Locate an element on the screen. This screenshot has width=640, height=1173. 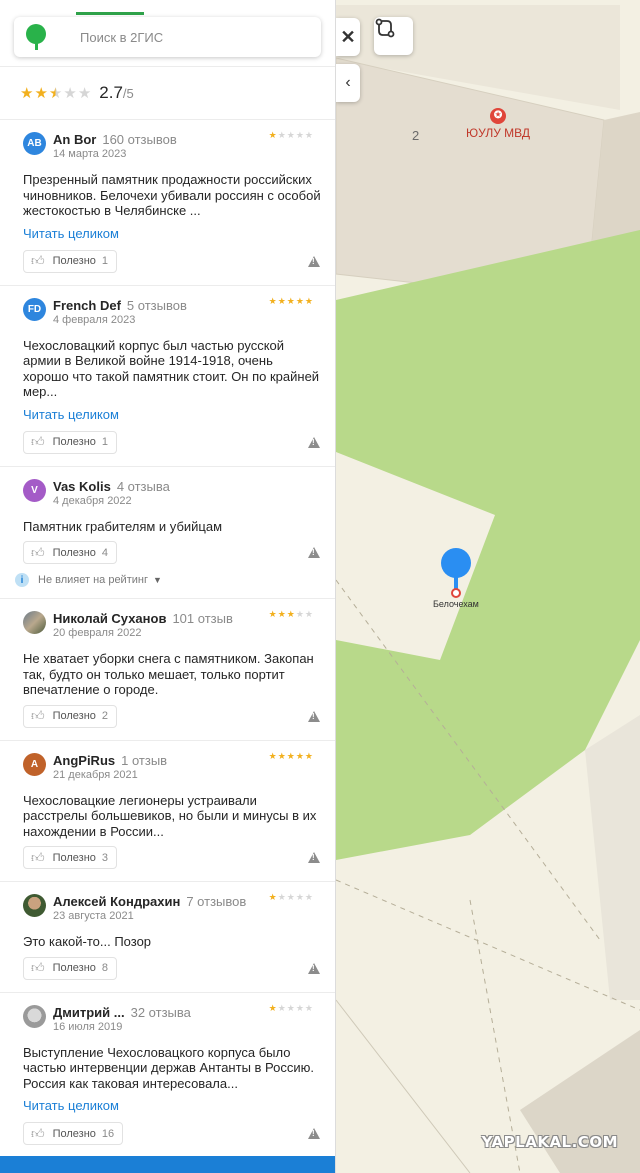
reviewer-review-count: 32 отзыва is located at coordinates (160, 1012).